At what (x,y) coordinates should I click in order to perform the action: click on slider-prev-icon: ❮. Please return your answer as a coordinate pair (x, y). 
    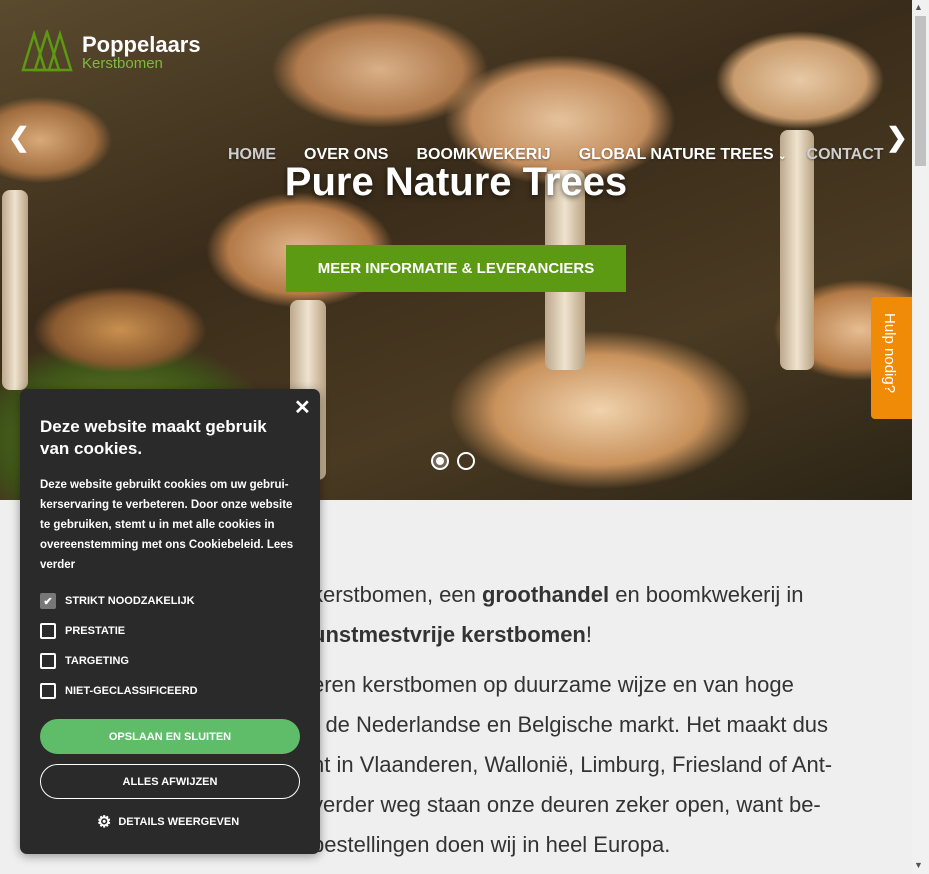
    Looking at the image, I should click on (19, 137).